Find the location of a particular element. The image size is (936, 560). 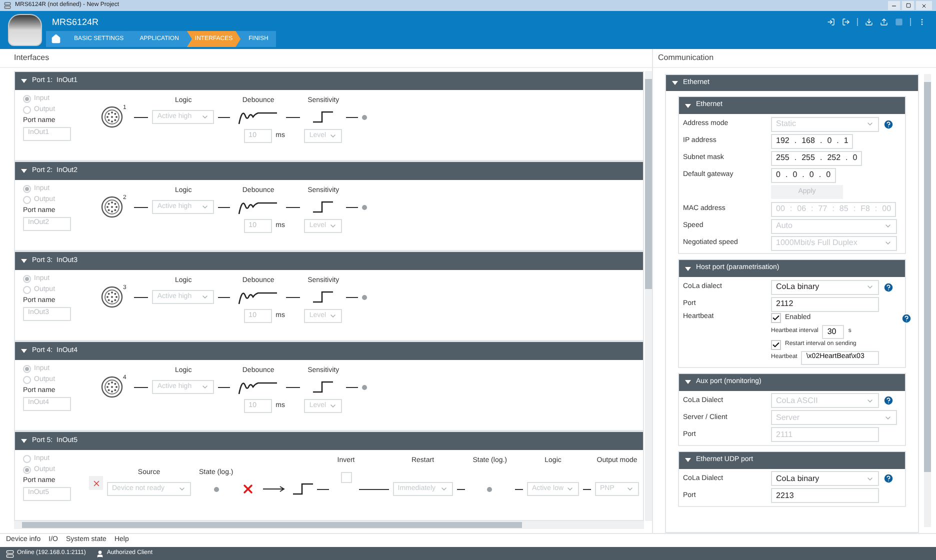

maximize-button is located at coordinates (908, 5).